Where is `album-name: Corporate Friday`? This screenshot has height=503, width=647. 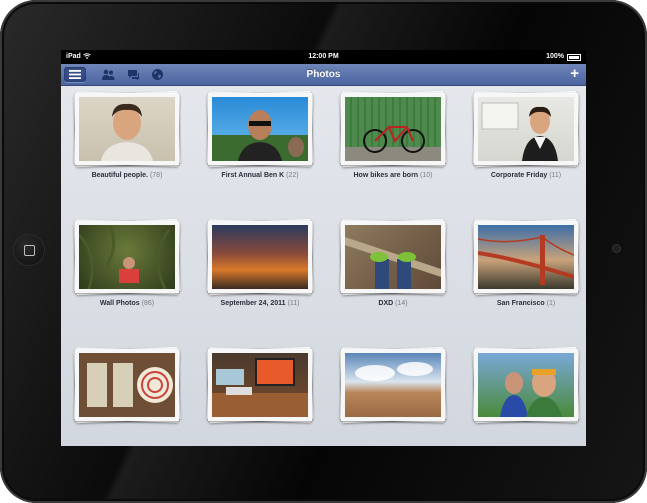 album-name: Corporate Friday is located at coordinates (519, 175).